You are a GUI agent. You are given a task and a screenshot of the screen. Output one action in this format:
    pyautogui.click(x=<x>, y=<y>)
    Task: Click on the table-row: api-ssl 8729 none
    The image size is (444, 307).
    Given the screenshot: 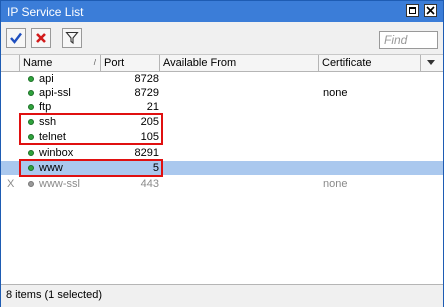 What is the action you would take?
    pyautogui.click(x=222, y=93)
    